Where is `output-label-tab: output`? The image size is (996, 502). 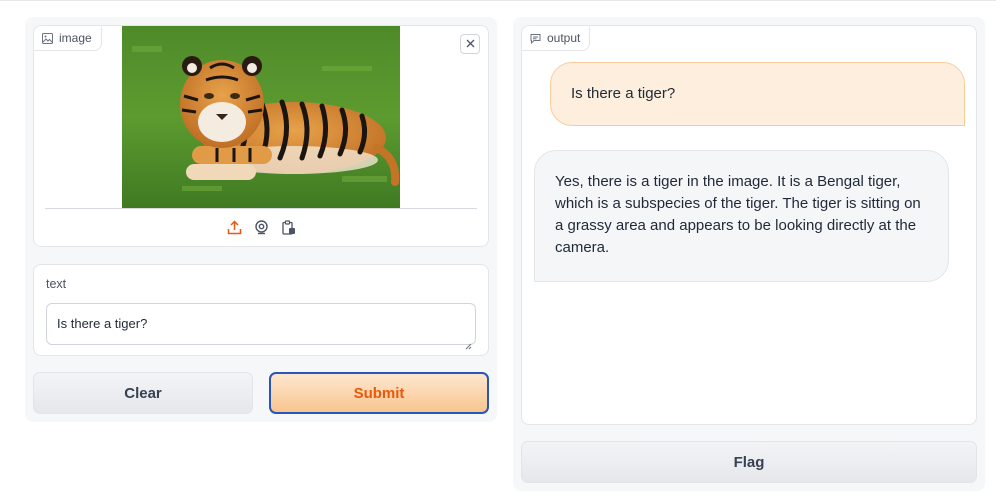 output-label-tab: output is located at coordinates (556, 38).